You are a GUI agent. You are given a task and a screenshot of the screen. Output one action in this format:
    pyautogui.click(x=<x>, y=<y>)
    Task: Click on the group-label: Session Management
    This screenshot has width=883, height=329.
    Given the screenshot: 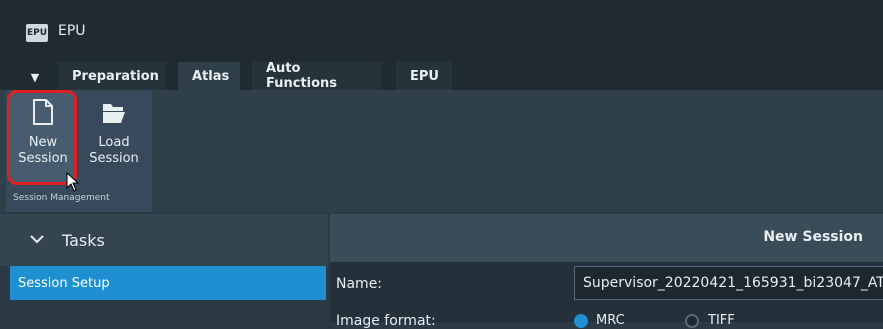 What is the action you would take?
    pyautogui.click(x=61, y=198)
    